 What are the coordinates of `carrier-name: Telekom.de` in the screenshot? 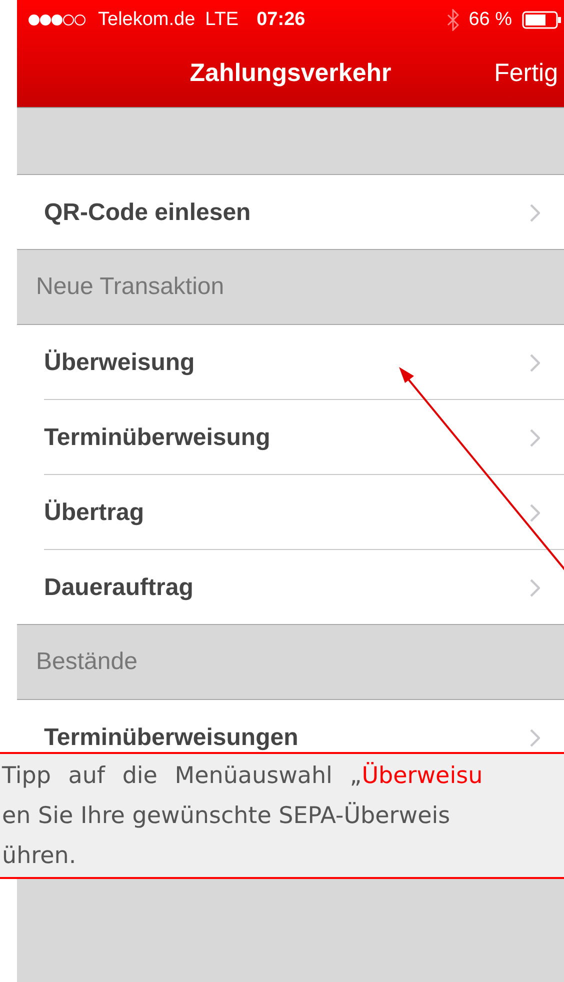 It's located at (147, 20).